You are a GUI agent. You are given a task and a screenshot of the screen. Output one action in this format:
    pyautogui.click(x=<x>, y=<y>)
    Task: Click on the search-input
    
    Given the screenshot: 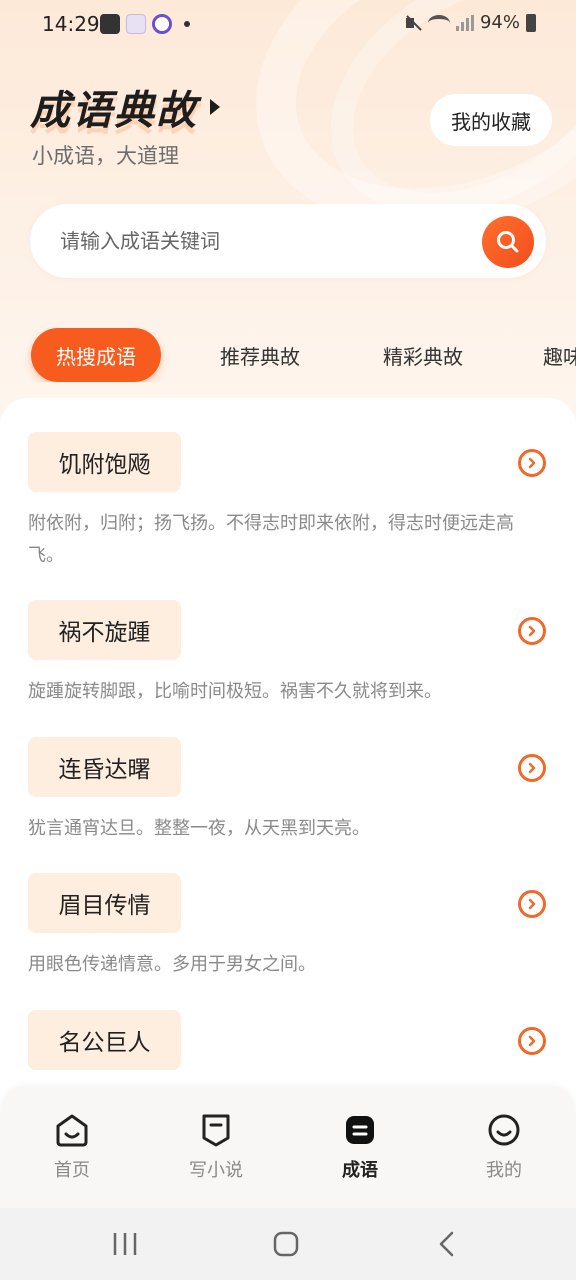 What is the action you would take?
    pyautogui.click(x=270, y=241)
    